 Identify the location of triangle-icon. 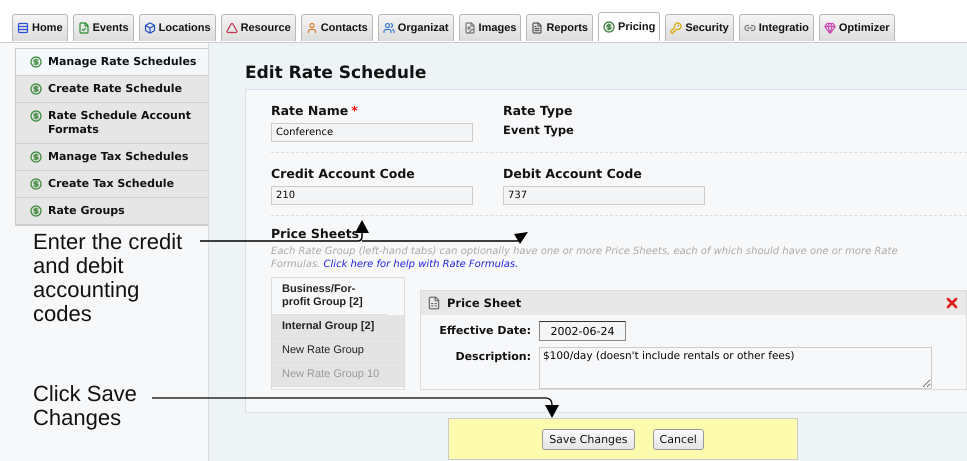
(232, 28).